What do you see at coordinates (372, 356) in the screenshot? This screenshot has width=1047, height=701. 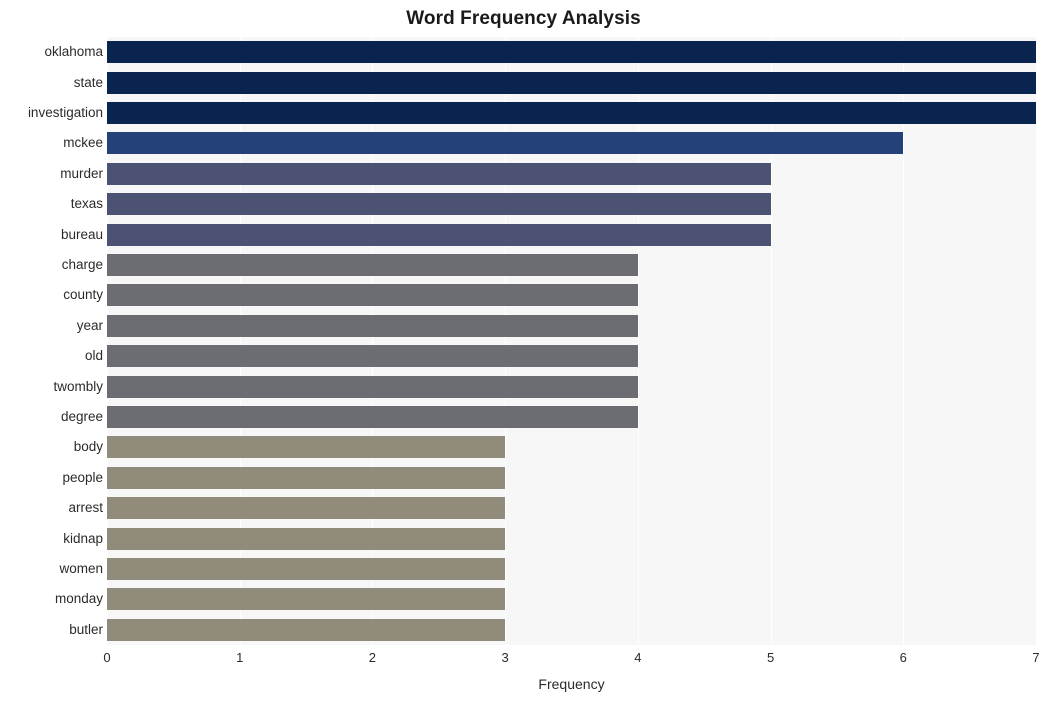 I see `bar-old` at bounding box center [372, 356].